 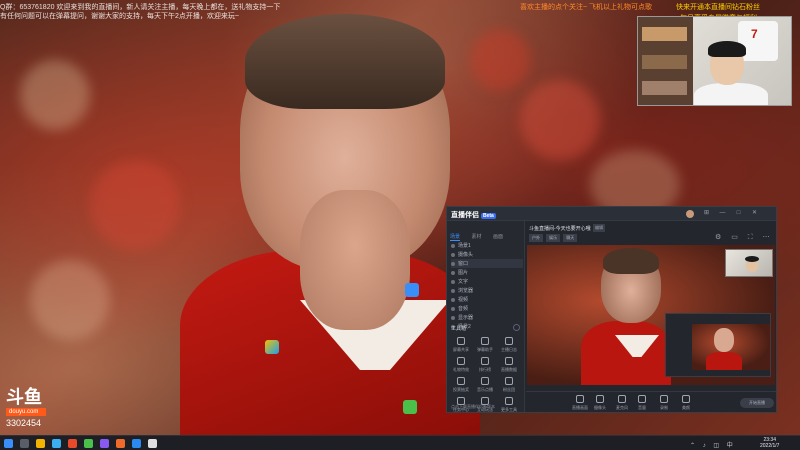 I want to click on grid-icon: ⊞, so click(x=706, y=213).